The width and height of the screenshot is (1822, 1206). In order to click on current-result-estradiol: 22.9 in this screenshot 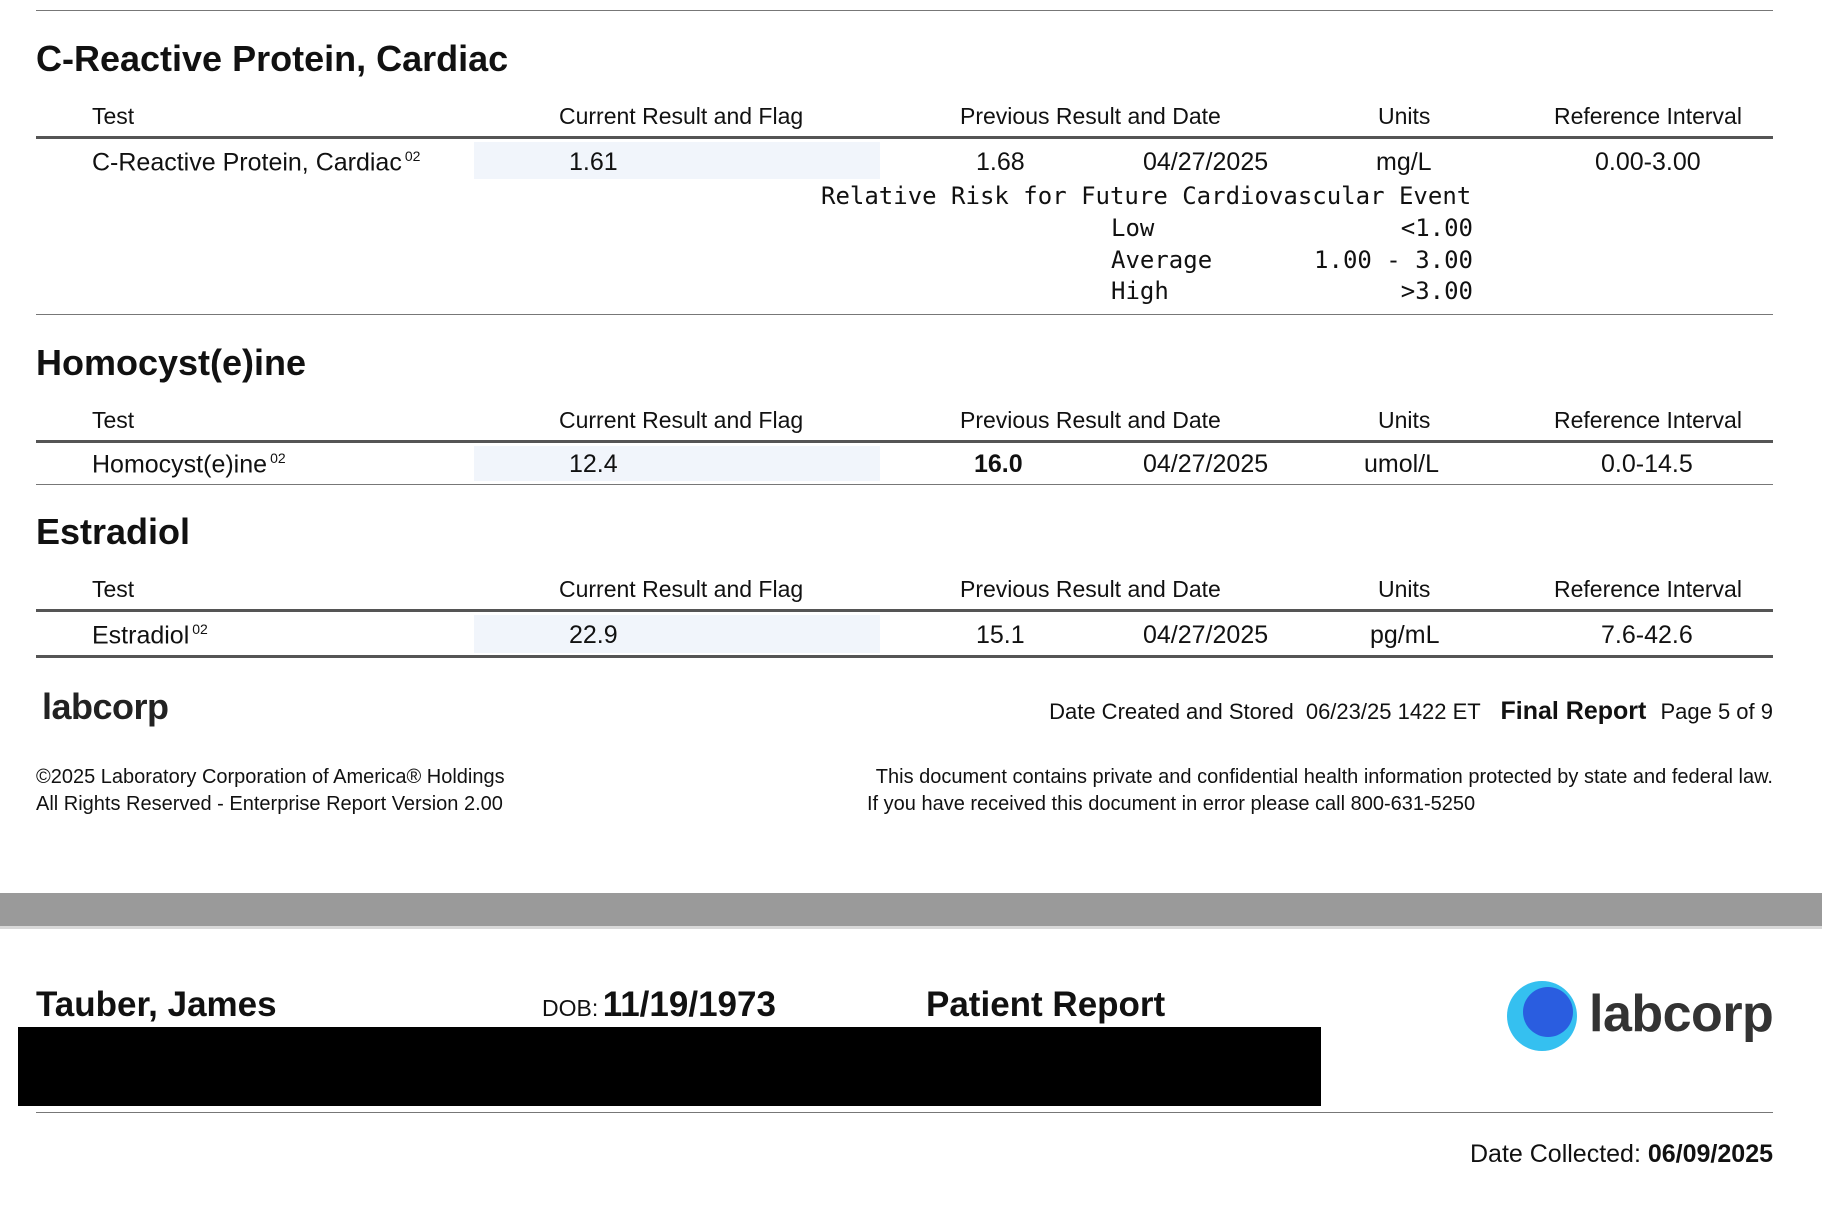, I will do `click(593, 635)`.